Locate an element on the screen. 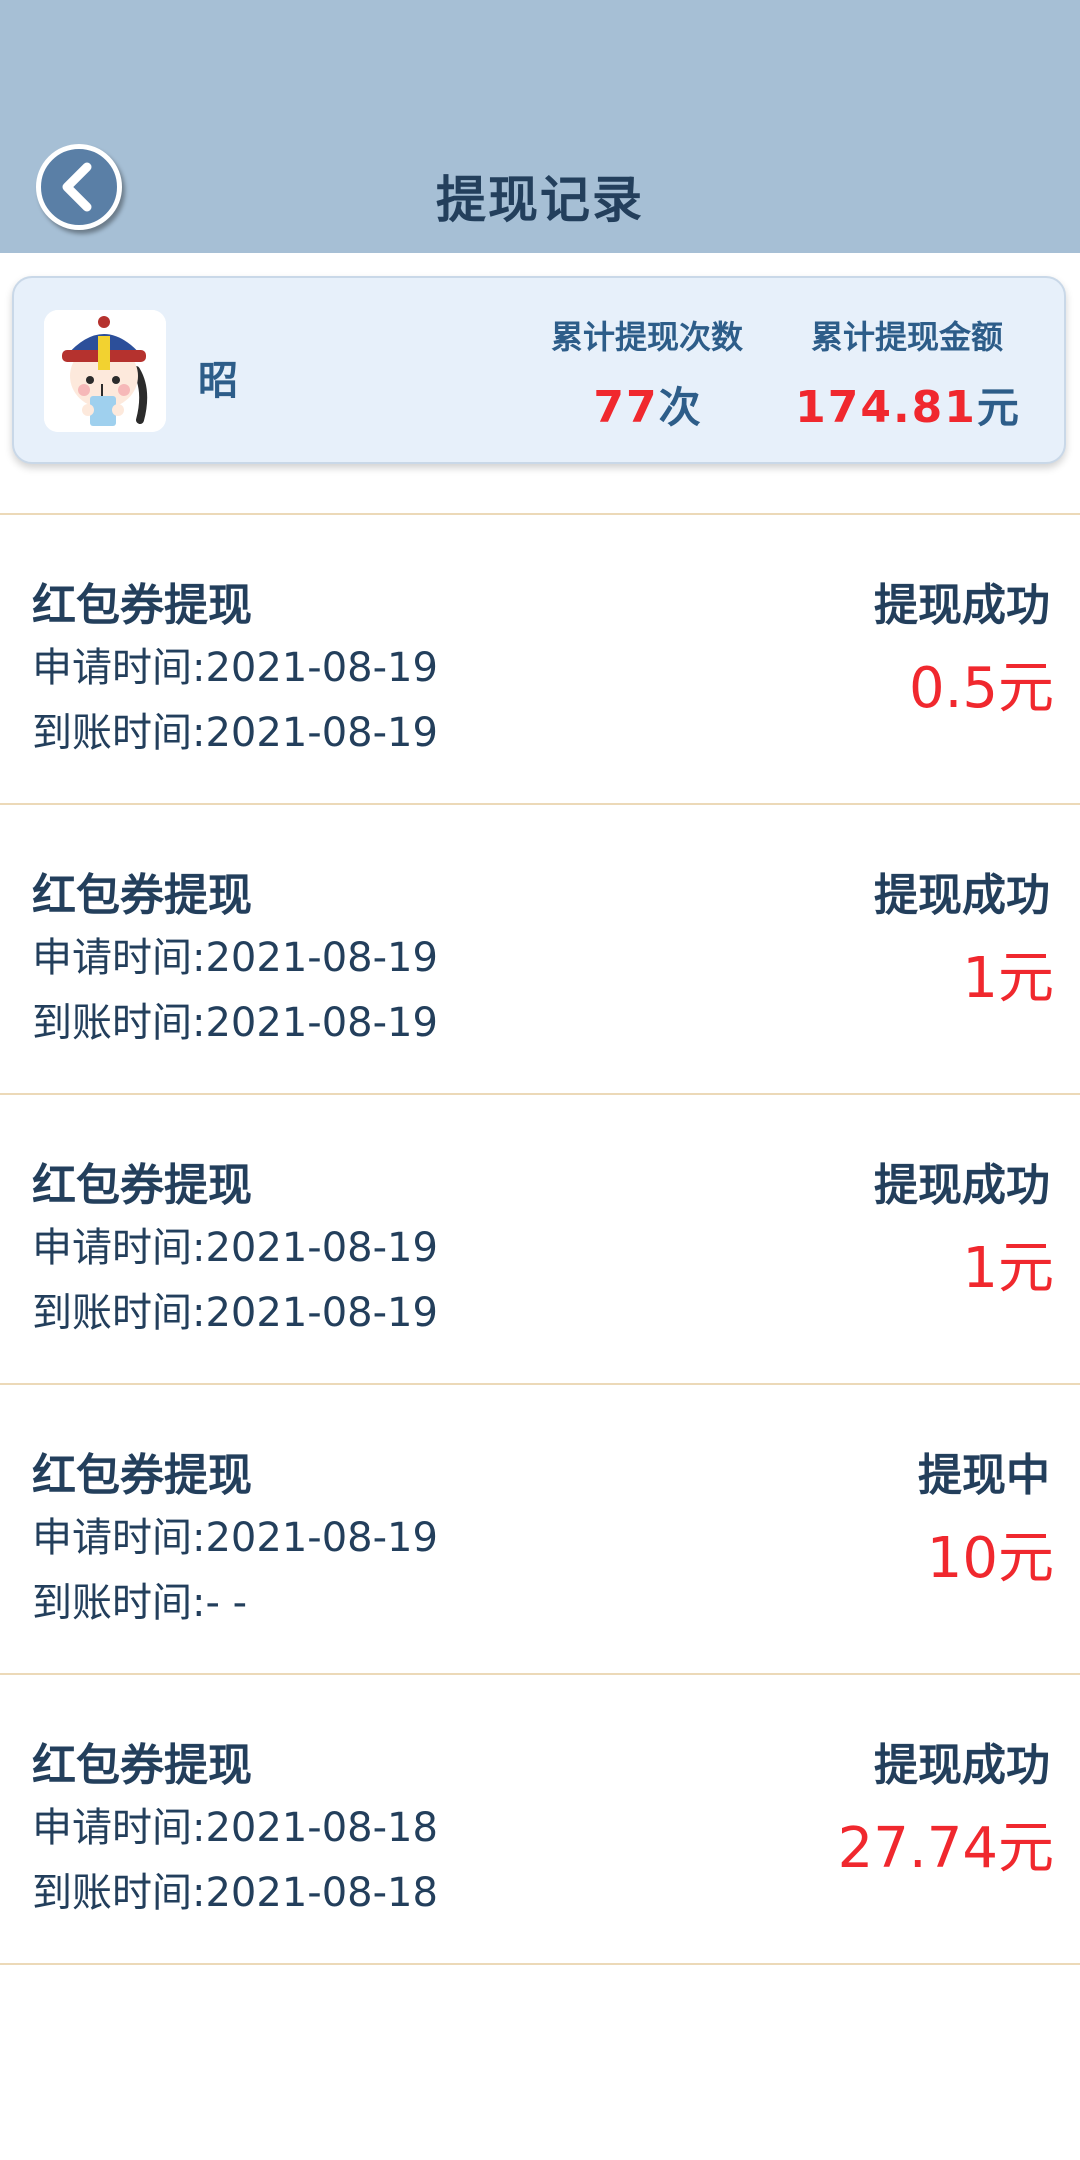  cartoon-avatar-icon is located at coordinates (105, 371).